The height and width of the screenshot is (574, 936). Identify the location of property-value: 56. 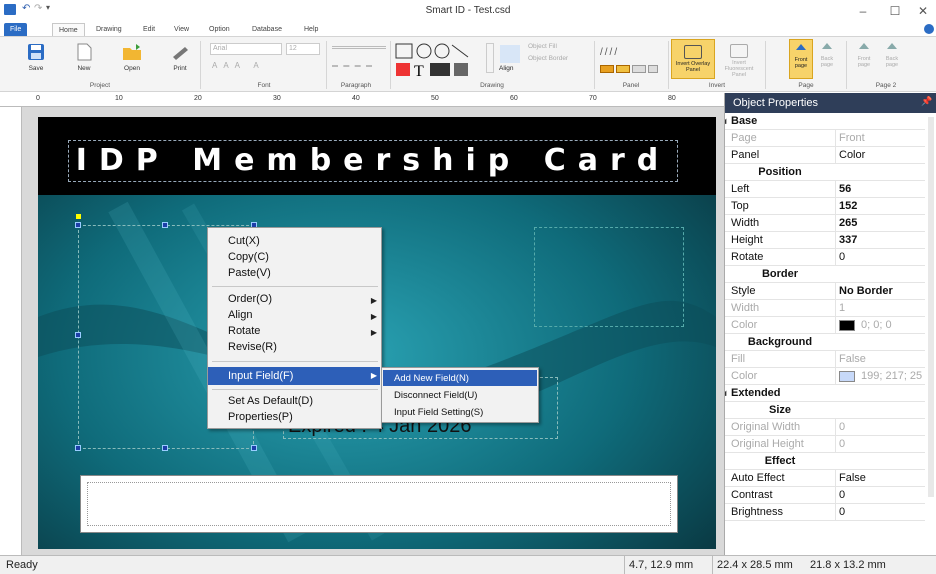
(845, 189).